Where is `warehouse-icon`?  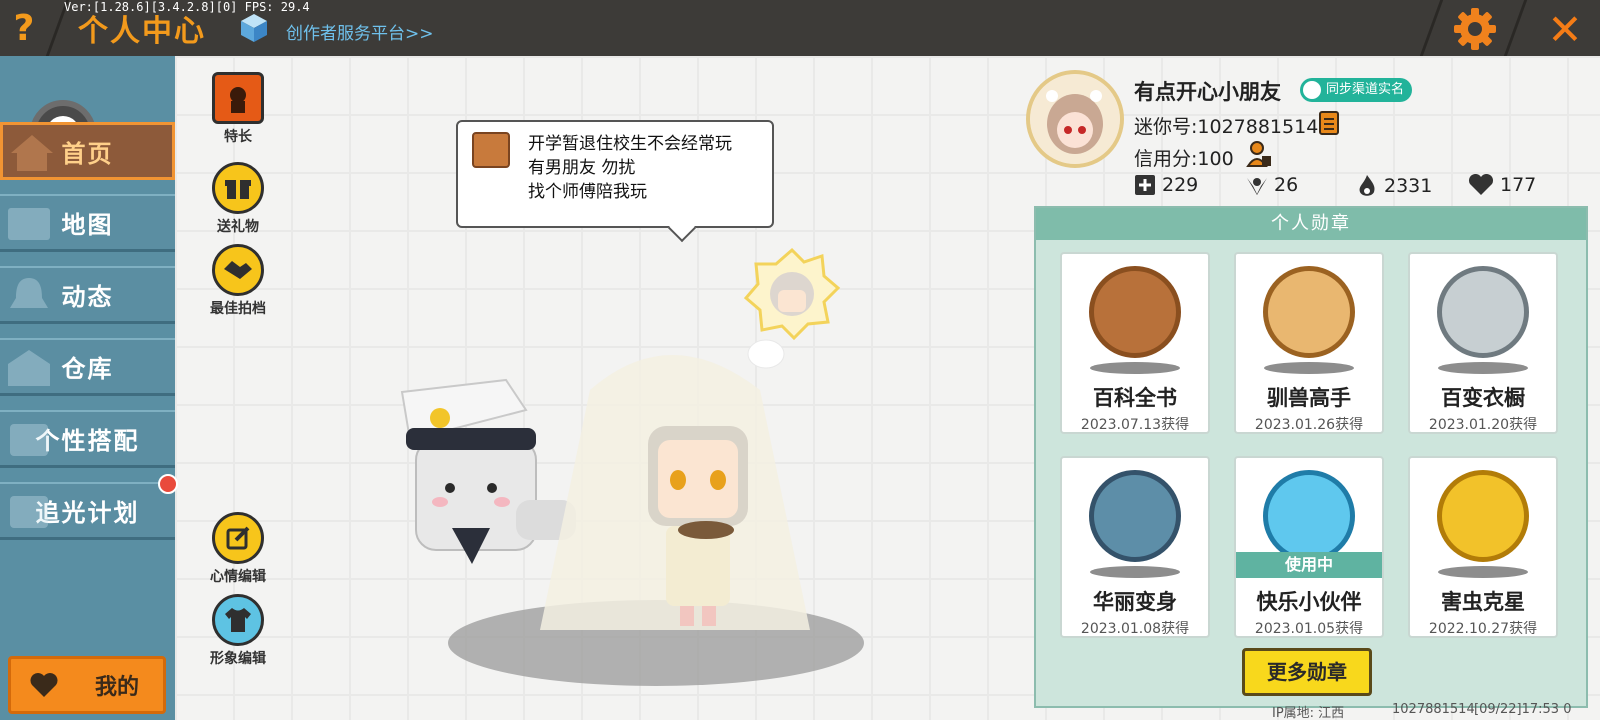 warehouse-icon is located at coordinates (29, 368).